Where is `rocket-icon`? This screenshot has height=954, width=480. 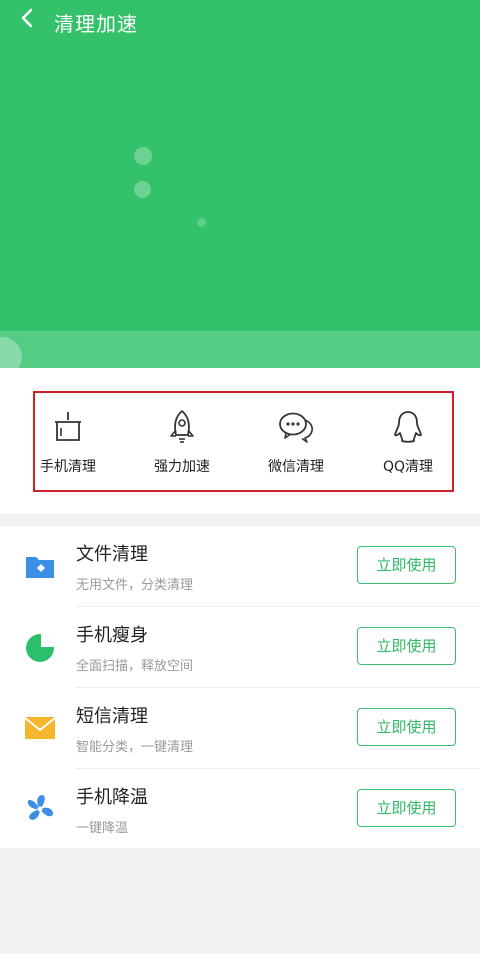
rocket-icon is located at coordinates (182, 426).